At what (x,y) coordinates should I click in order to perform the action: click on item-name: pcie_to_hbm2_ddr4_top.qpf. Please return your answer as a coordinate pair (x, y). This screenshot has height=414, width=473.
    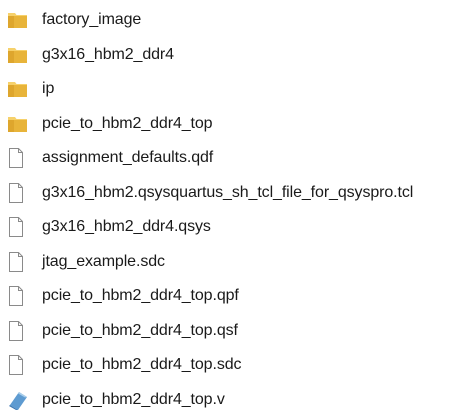
    Looking at the image, I should click on (140, 296).